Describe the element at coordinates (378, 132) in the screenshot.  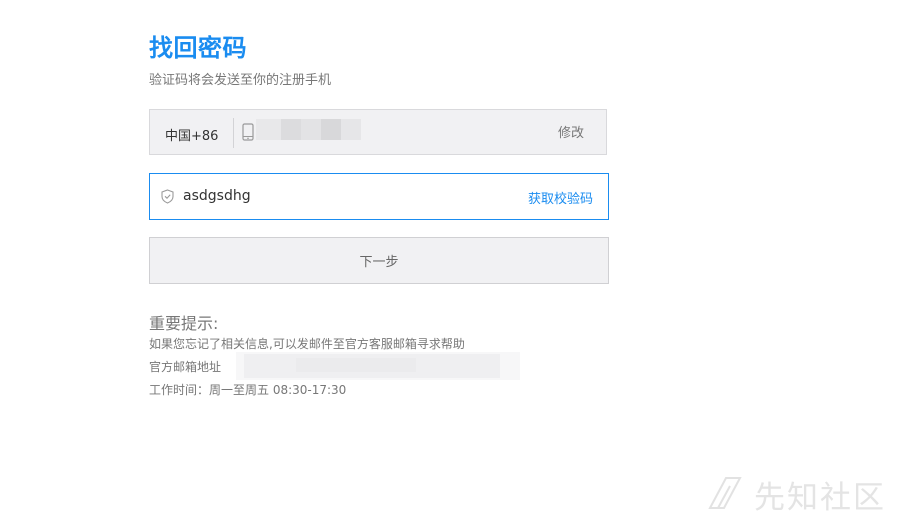
I see `phone-field: 中国+86 修改` at that location.